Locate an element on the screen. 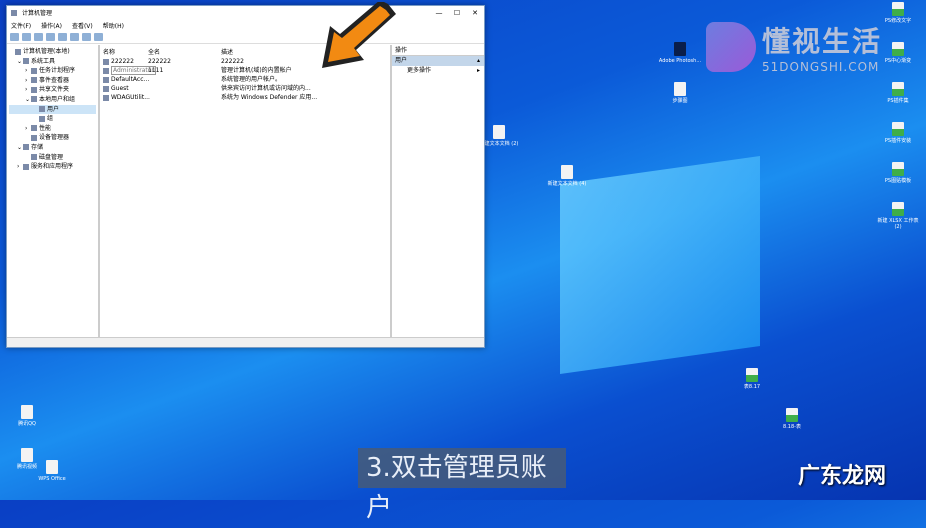 This screenshot has width=926, height=528. tree-item: 计算机管理(本地) is located at coordinates (52, 52).